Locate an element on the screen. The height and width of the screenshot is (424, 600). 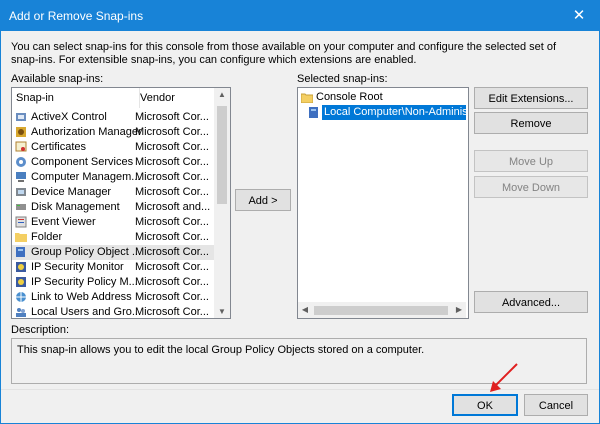
computer-icon is located at coordinates (21, 177).